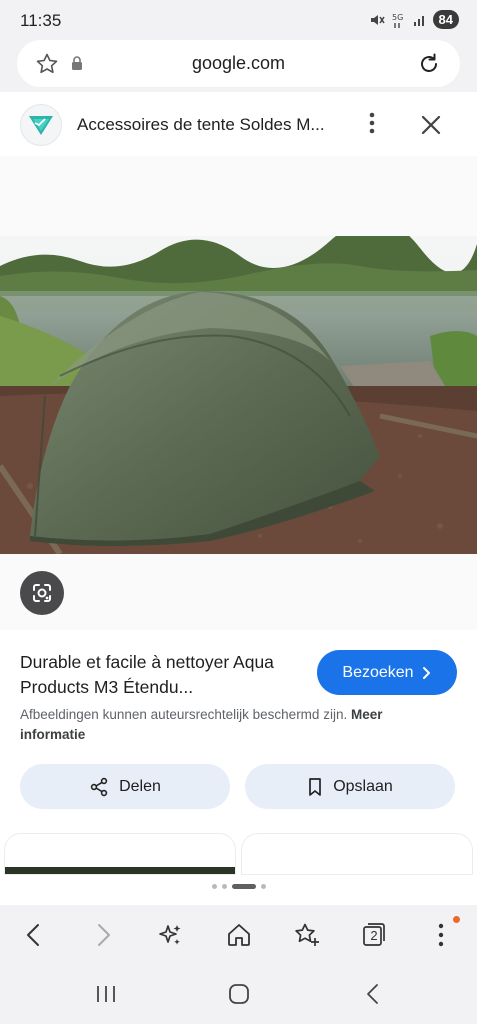 This screenshot has height=1024, width=477. Describe the element at coordinates (140, 786) in the screenshot. I see `share-button-label: Delen` at that location.